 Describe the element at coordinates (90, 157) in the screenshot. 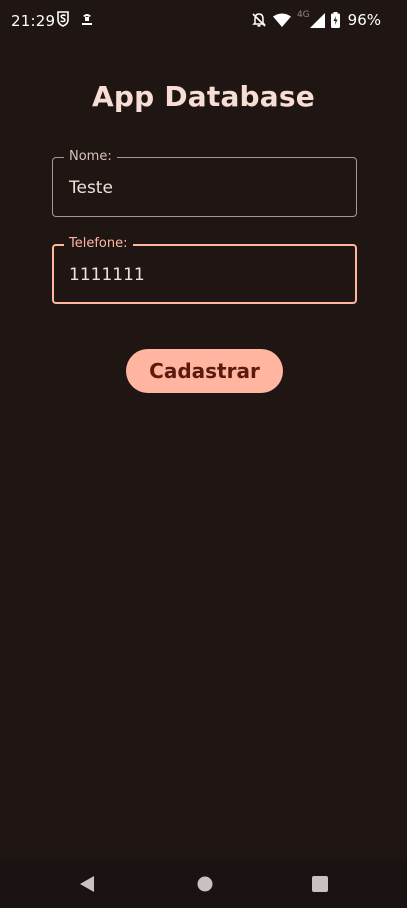

I see `name-field-label: Nome:` at that location.